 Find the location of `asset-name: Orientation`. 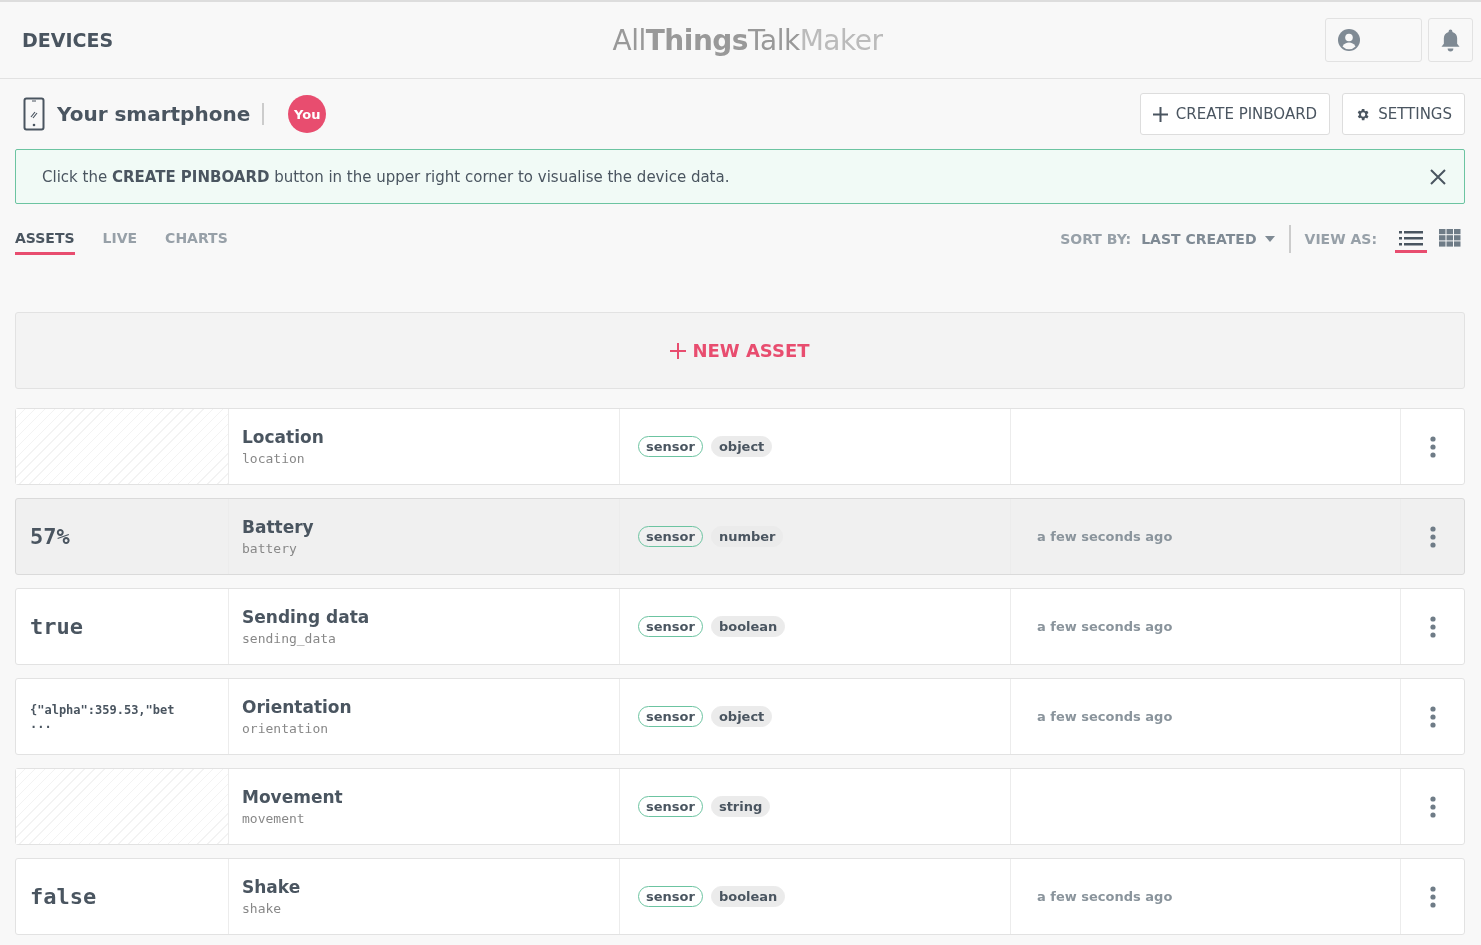

asset-name: Orientation is located at coordinates (297, 707).